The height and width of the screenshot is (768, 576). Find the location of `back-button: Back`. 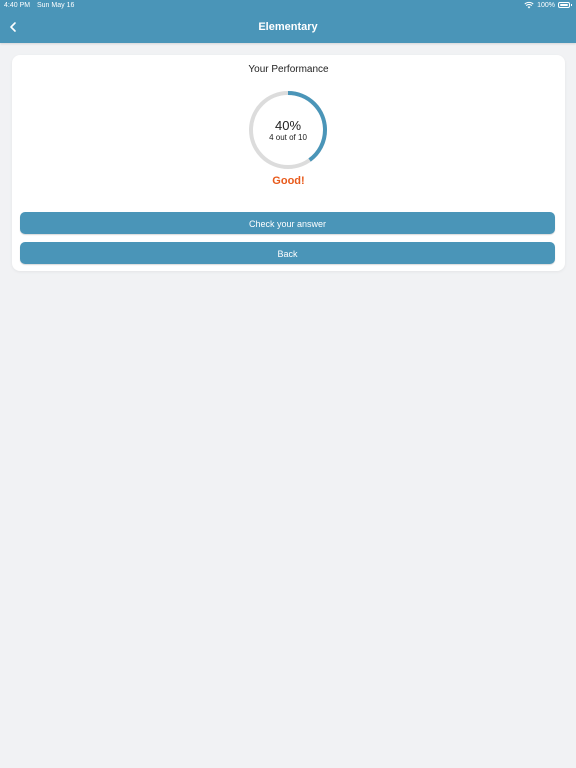

back-button: Back is located at coordinates (287, 253).